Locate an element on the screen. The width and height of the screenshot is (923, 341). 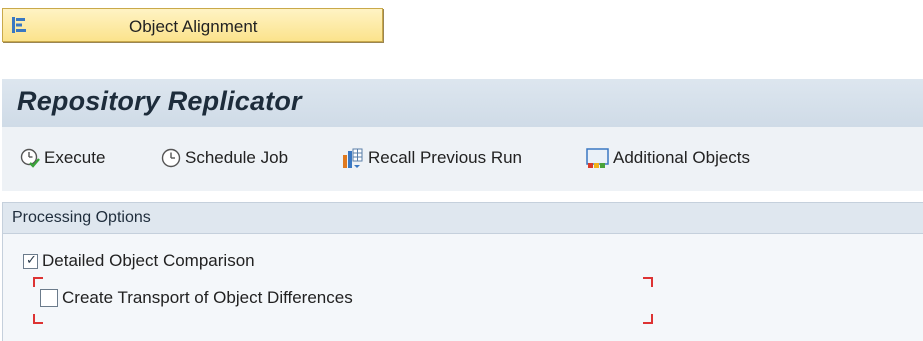
recall-previous-run-button: Recall Previous Run is located at coordinates (431, 158).